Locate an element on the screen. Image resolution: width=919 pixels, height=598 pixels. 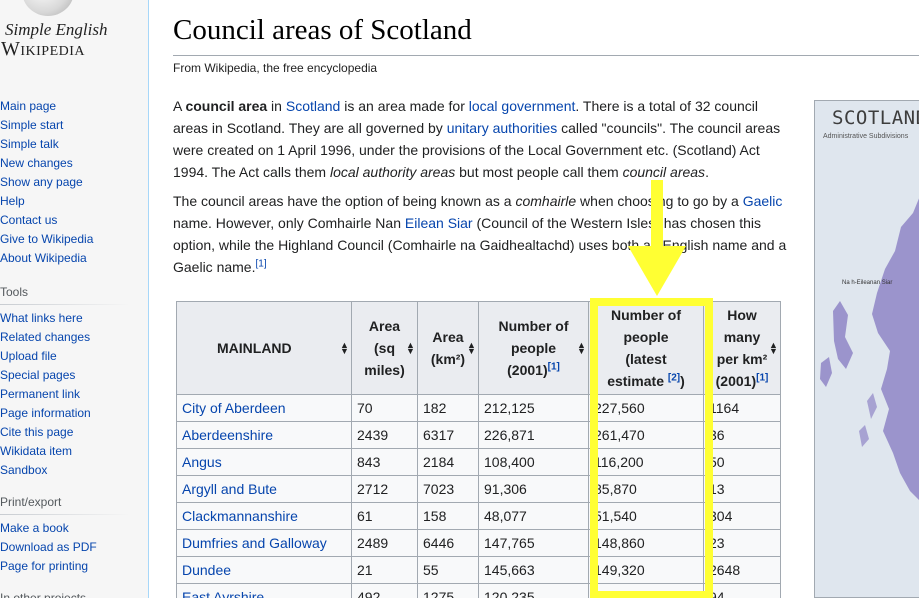
cell-sqmi: 2489 is located at coordinates (384, 543).